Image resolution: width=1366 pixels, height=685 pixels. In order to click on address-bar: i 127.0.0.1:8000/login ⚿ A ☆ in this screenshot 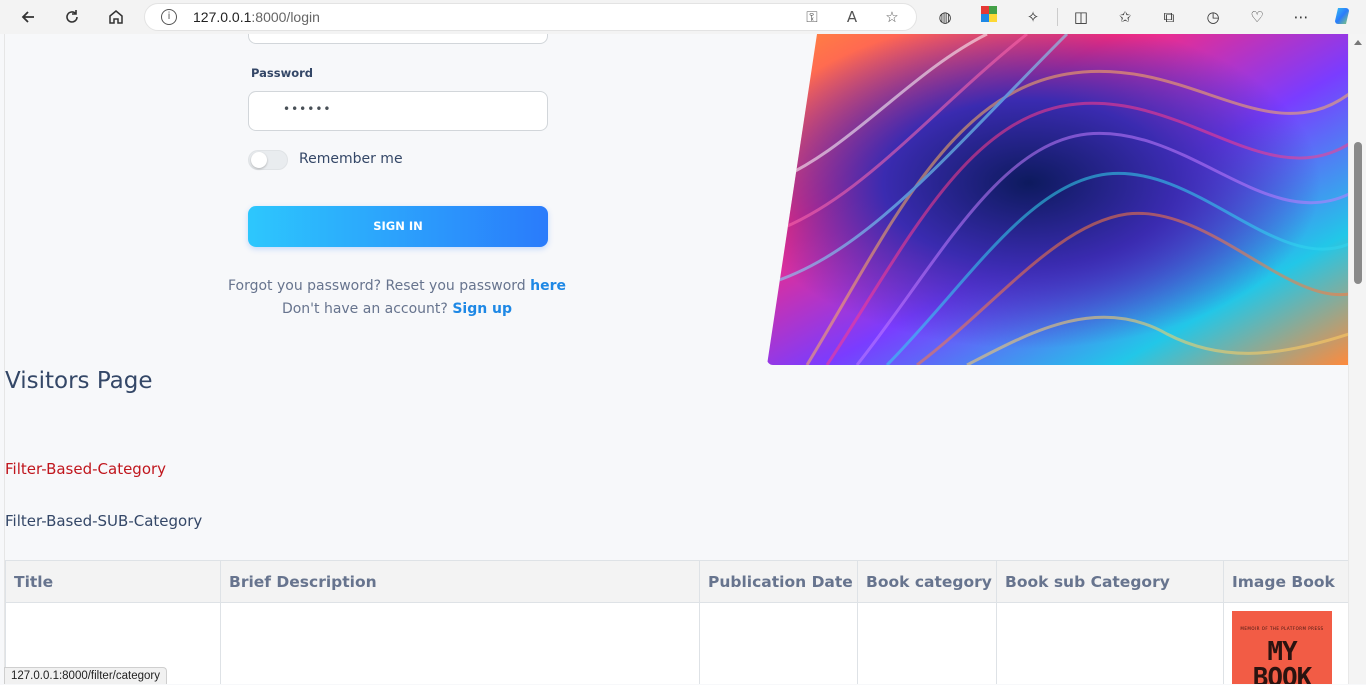, I will do `click(530, 17)`.